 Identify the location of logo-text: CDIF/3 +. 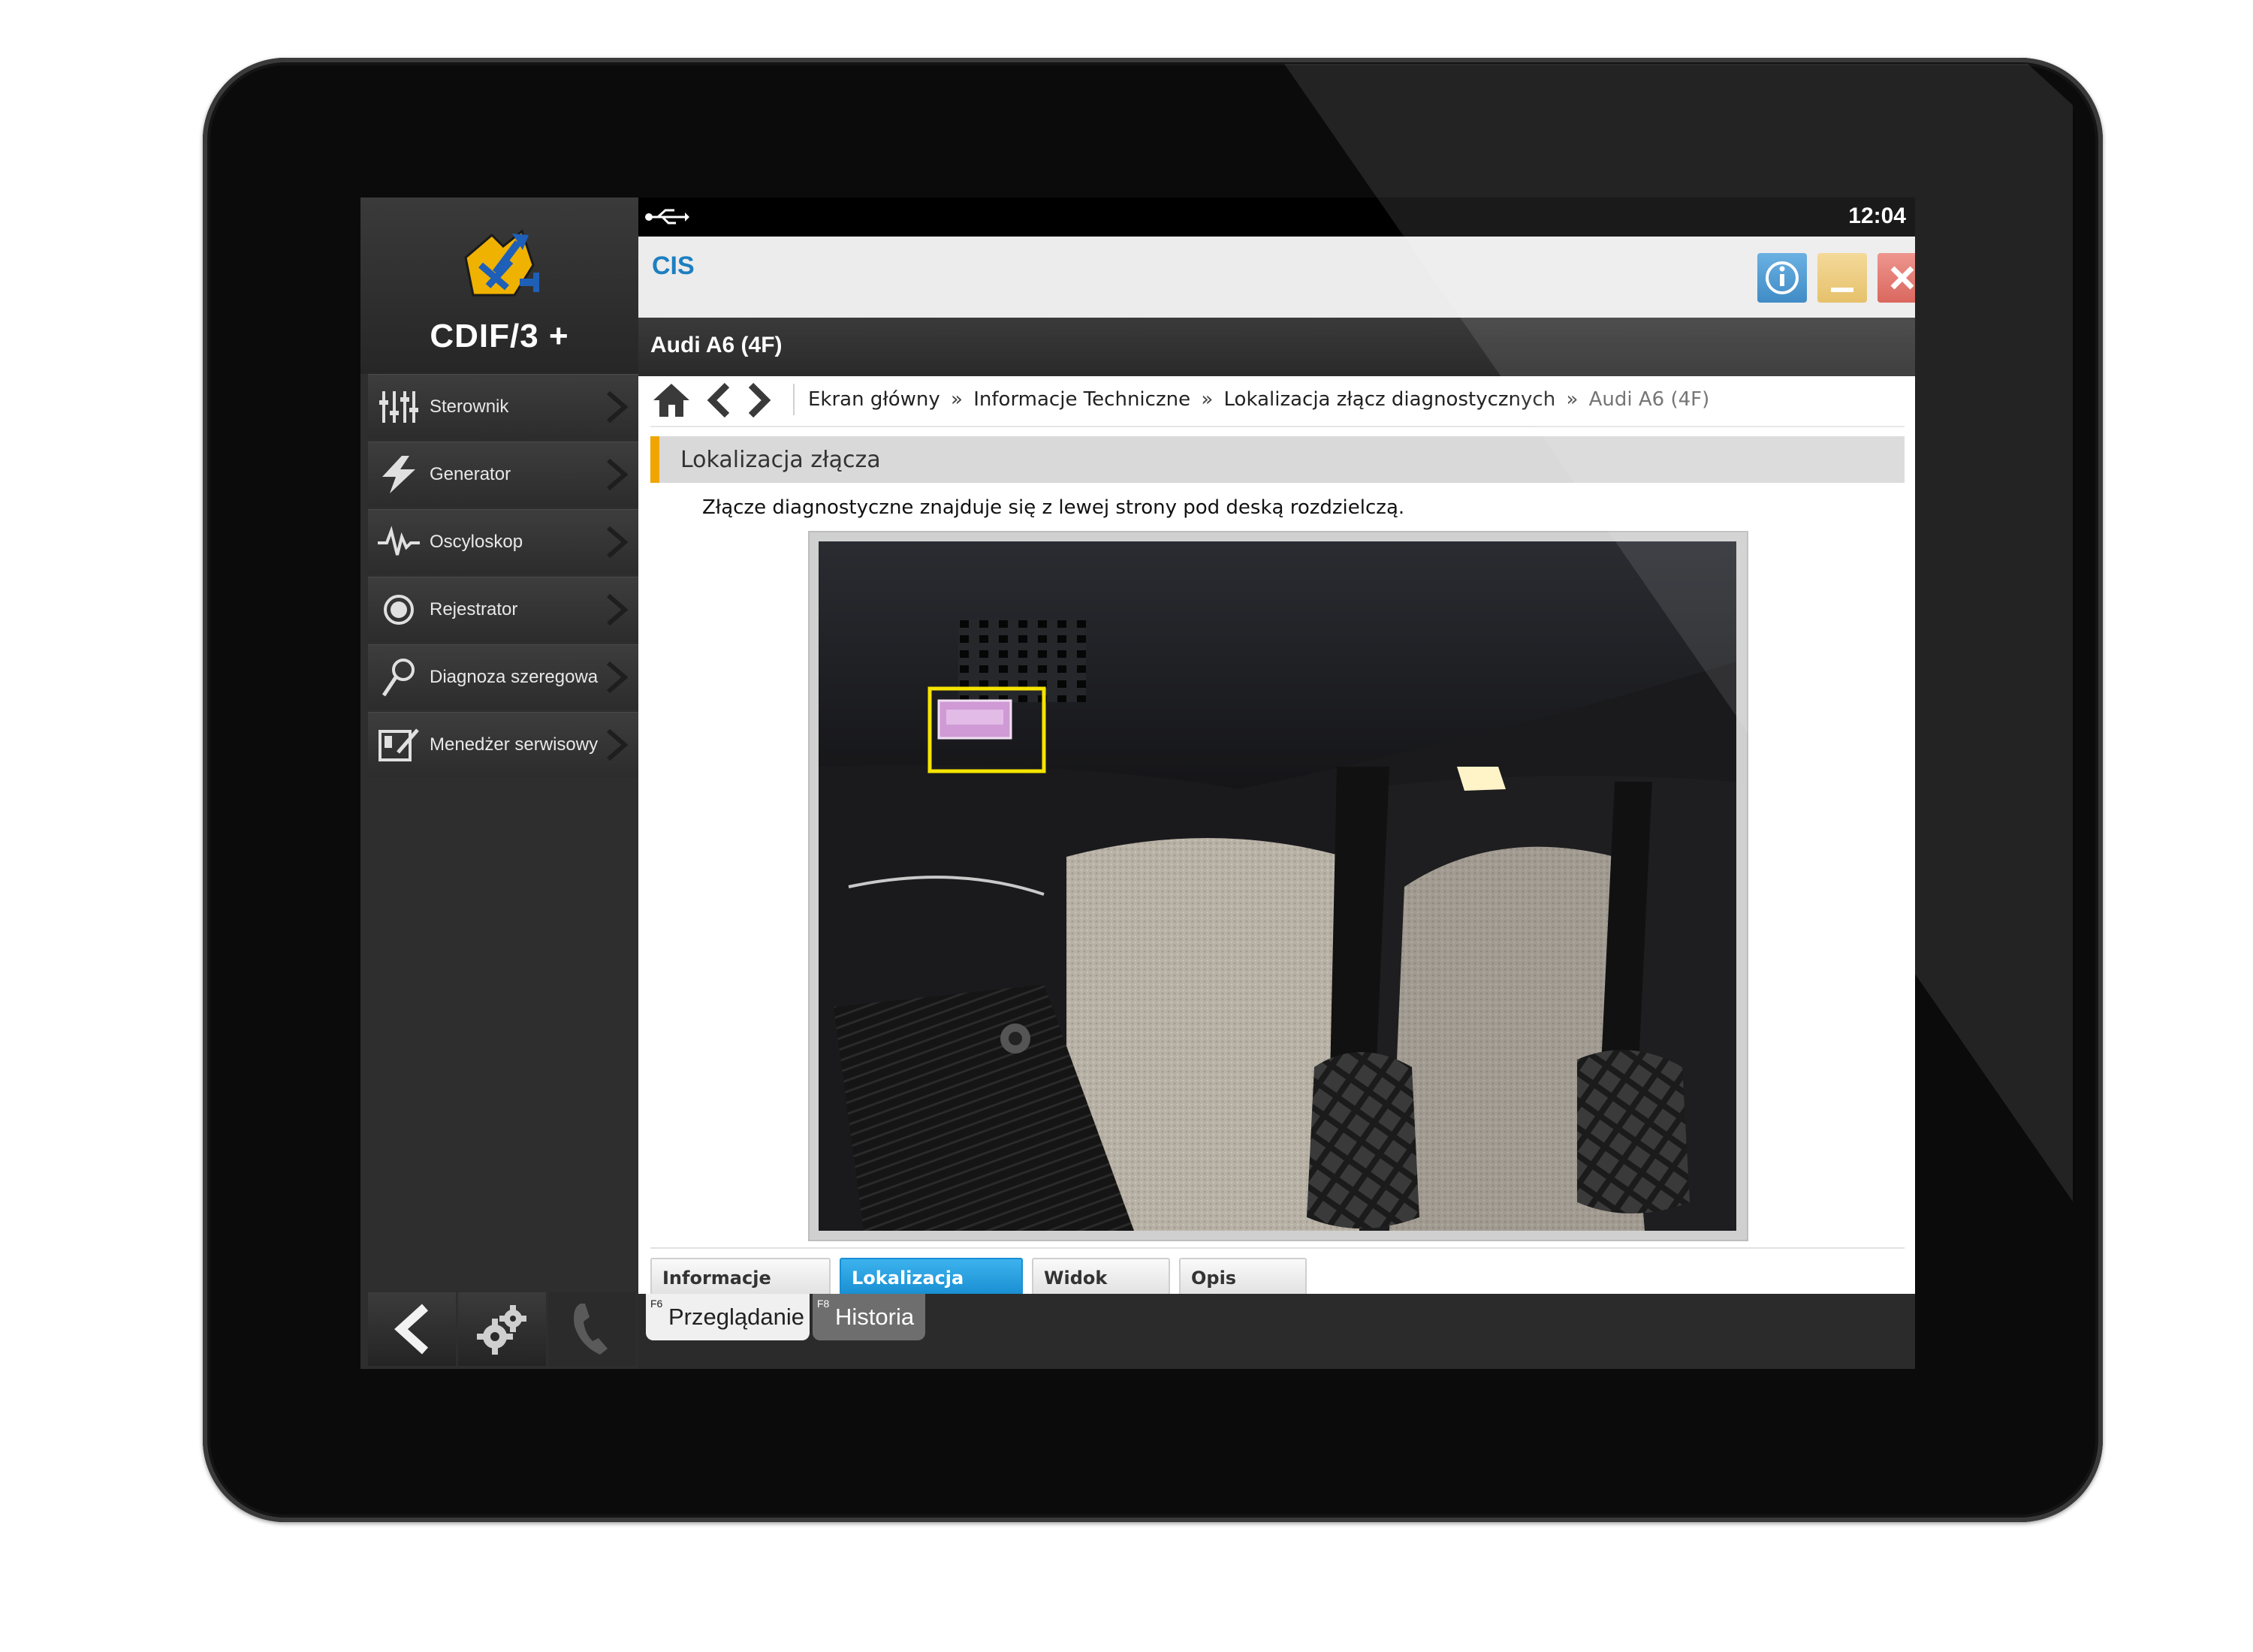
(499, 336).